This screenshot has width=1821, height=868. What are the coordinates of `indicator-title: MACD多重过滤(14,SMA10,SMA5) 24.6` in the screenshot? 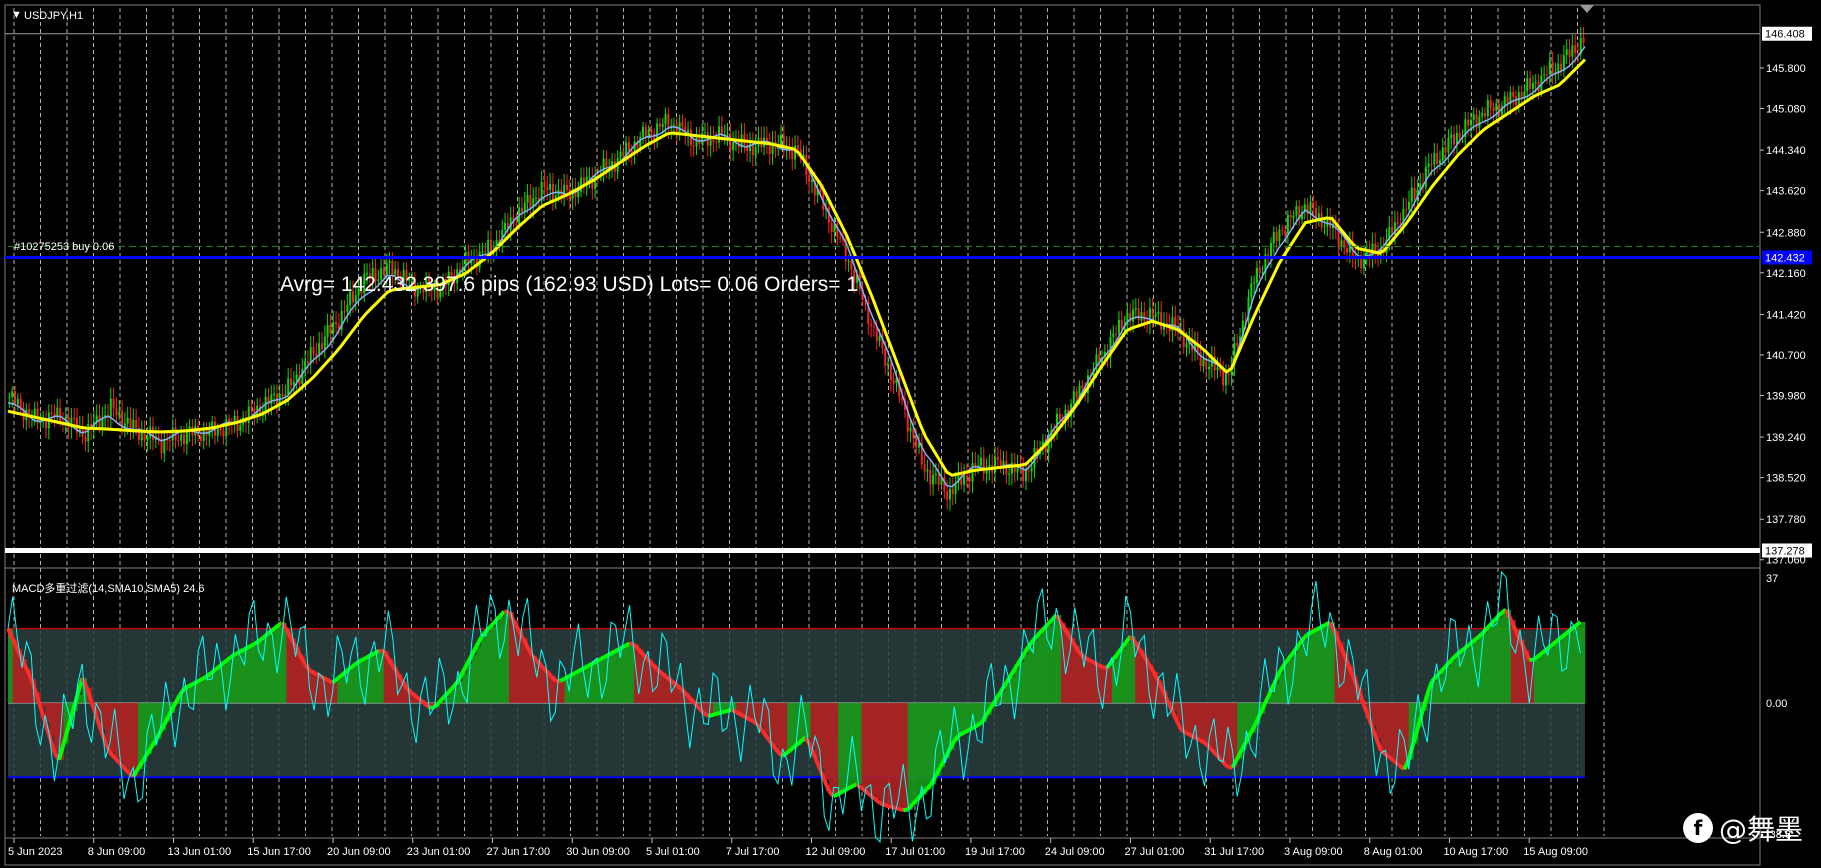 It's located at (108, 588).